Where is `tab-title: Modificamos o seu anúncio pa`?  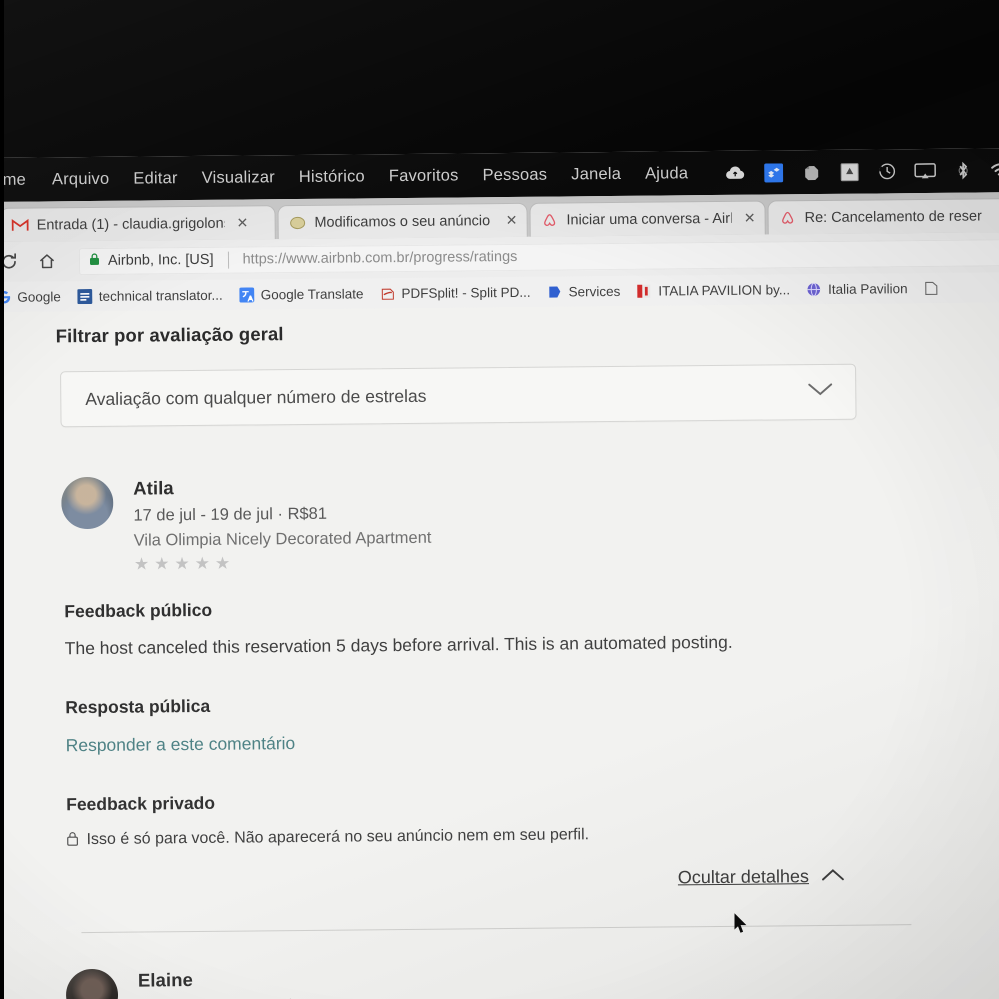
tab-title: Modificamos o seu anúncio pa is located at coordinates (404, 221).